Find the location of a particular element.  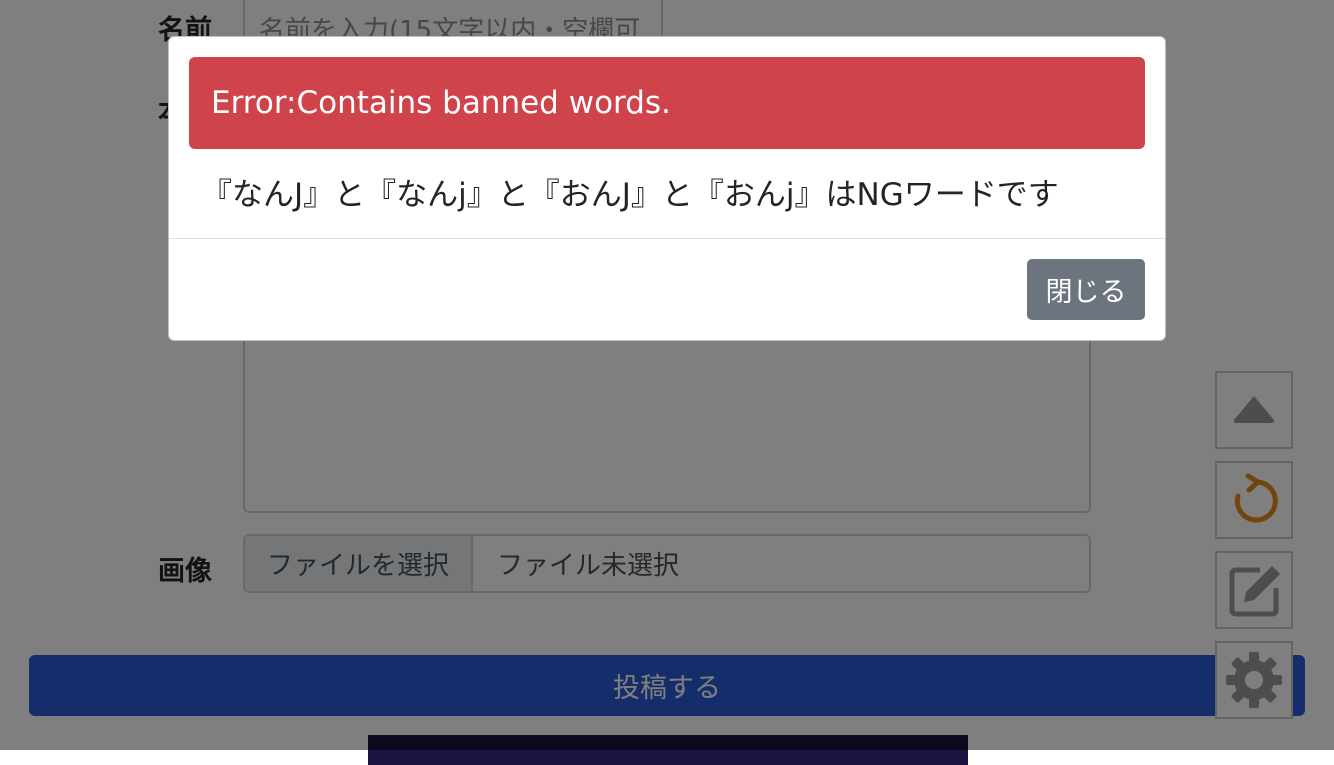

error-alert: Error:Contains banned words. is located at coordinates (667, 103).